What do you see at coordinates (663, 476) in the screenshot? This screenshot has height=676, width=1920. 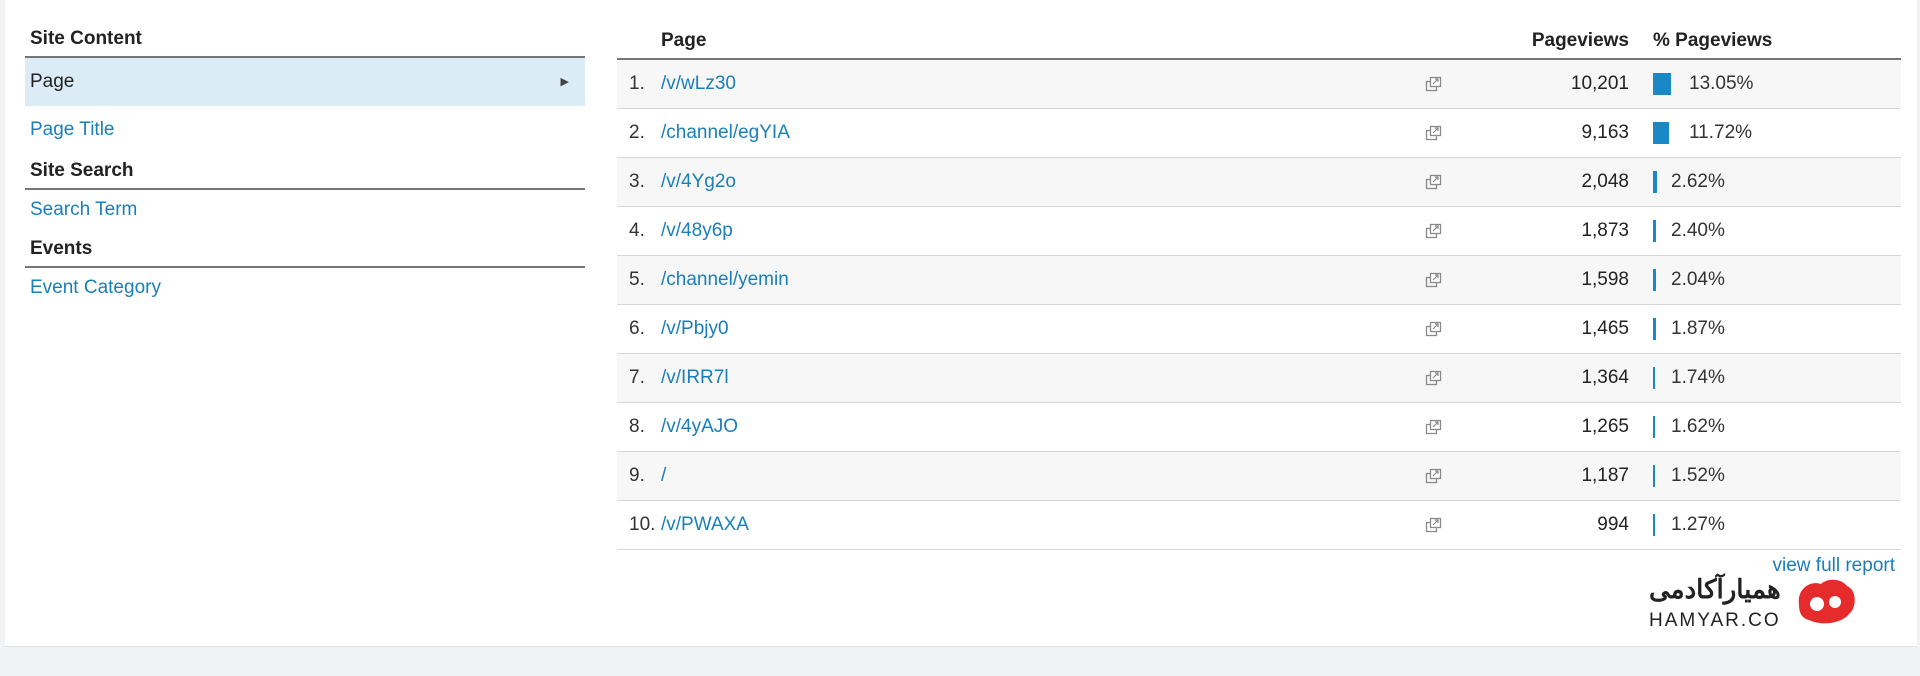 I see `page-path-link: /` at bounding box center [663, 476].